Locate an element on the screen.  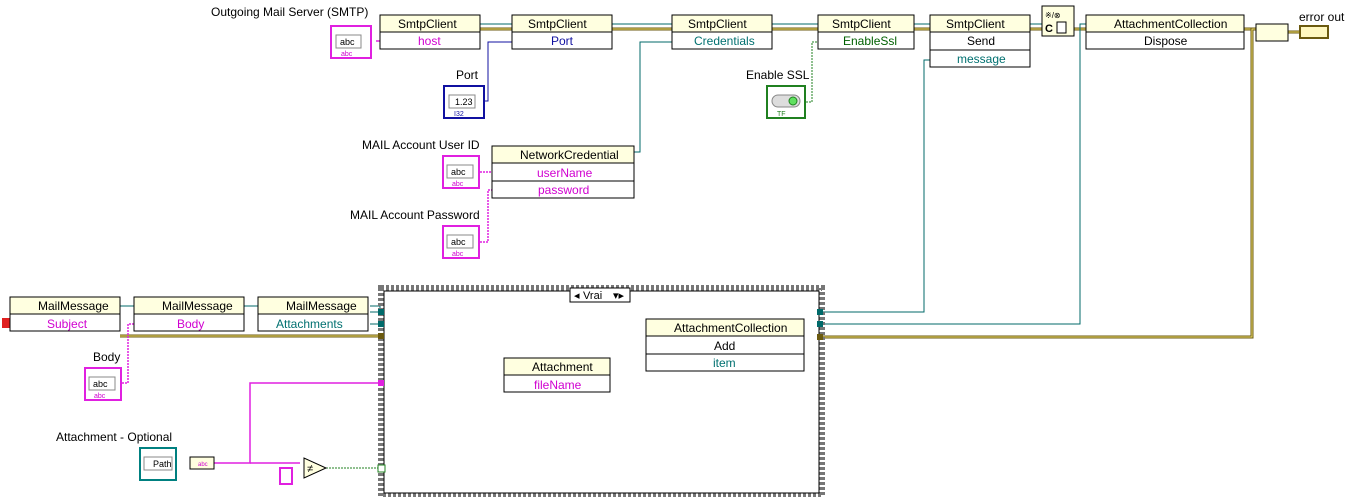
attachment-path-terminal: Path is located at coordinates (158, 464).